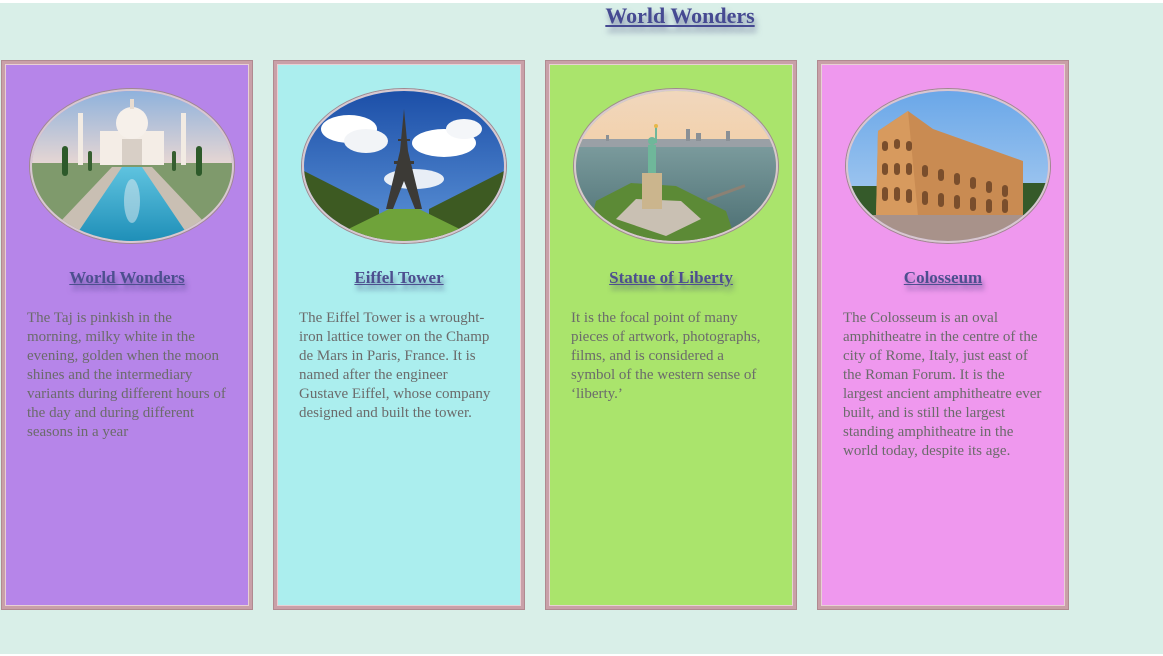 The image size is (1163, 656). Describe the element at coordinates (671, 278) in the screenshot. I see `card-title: Statue of Liberty` at that location.